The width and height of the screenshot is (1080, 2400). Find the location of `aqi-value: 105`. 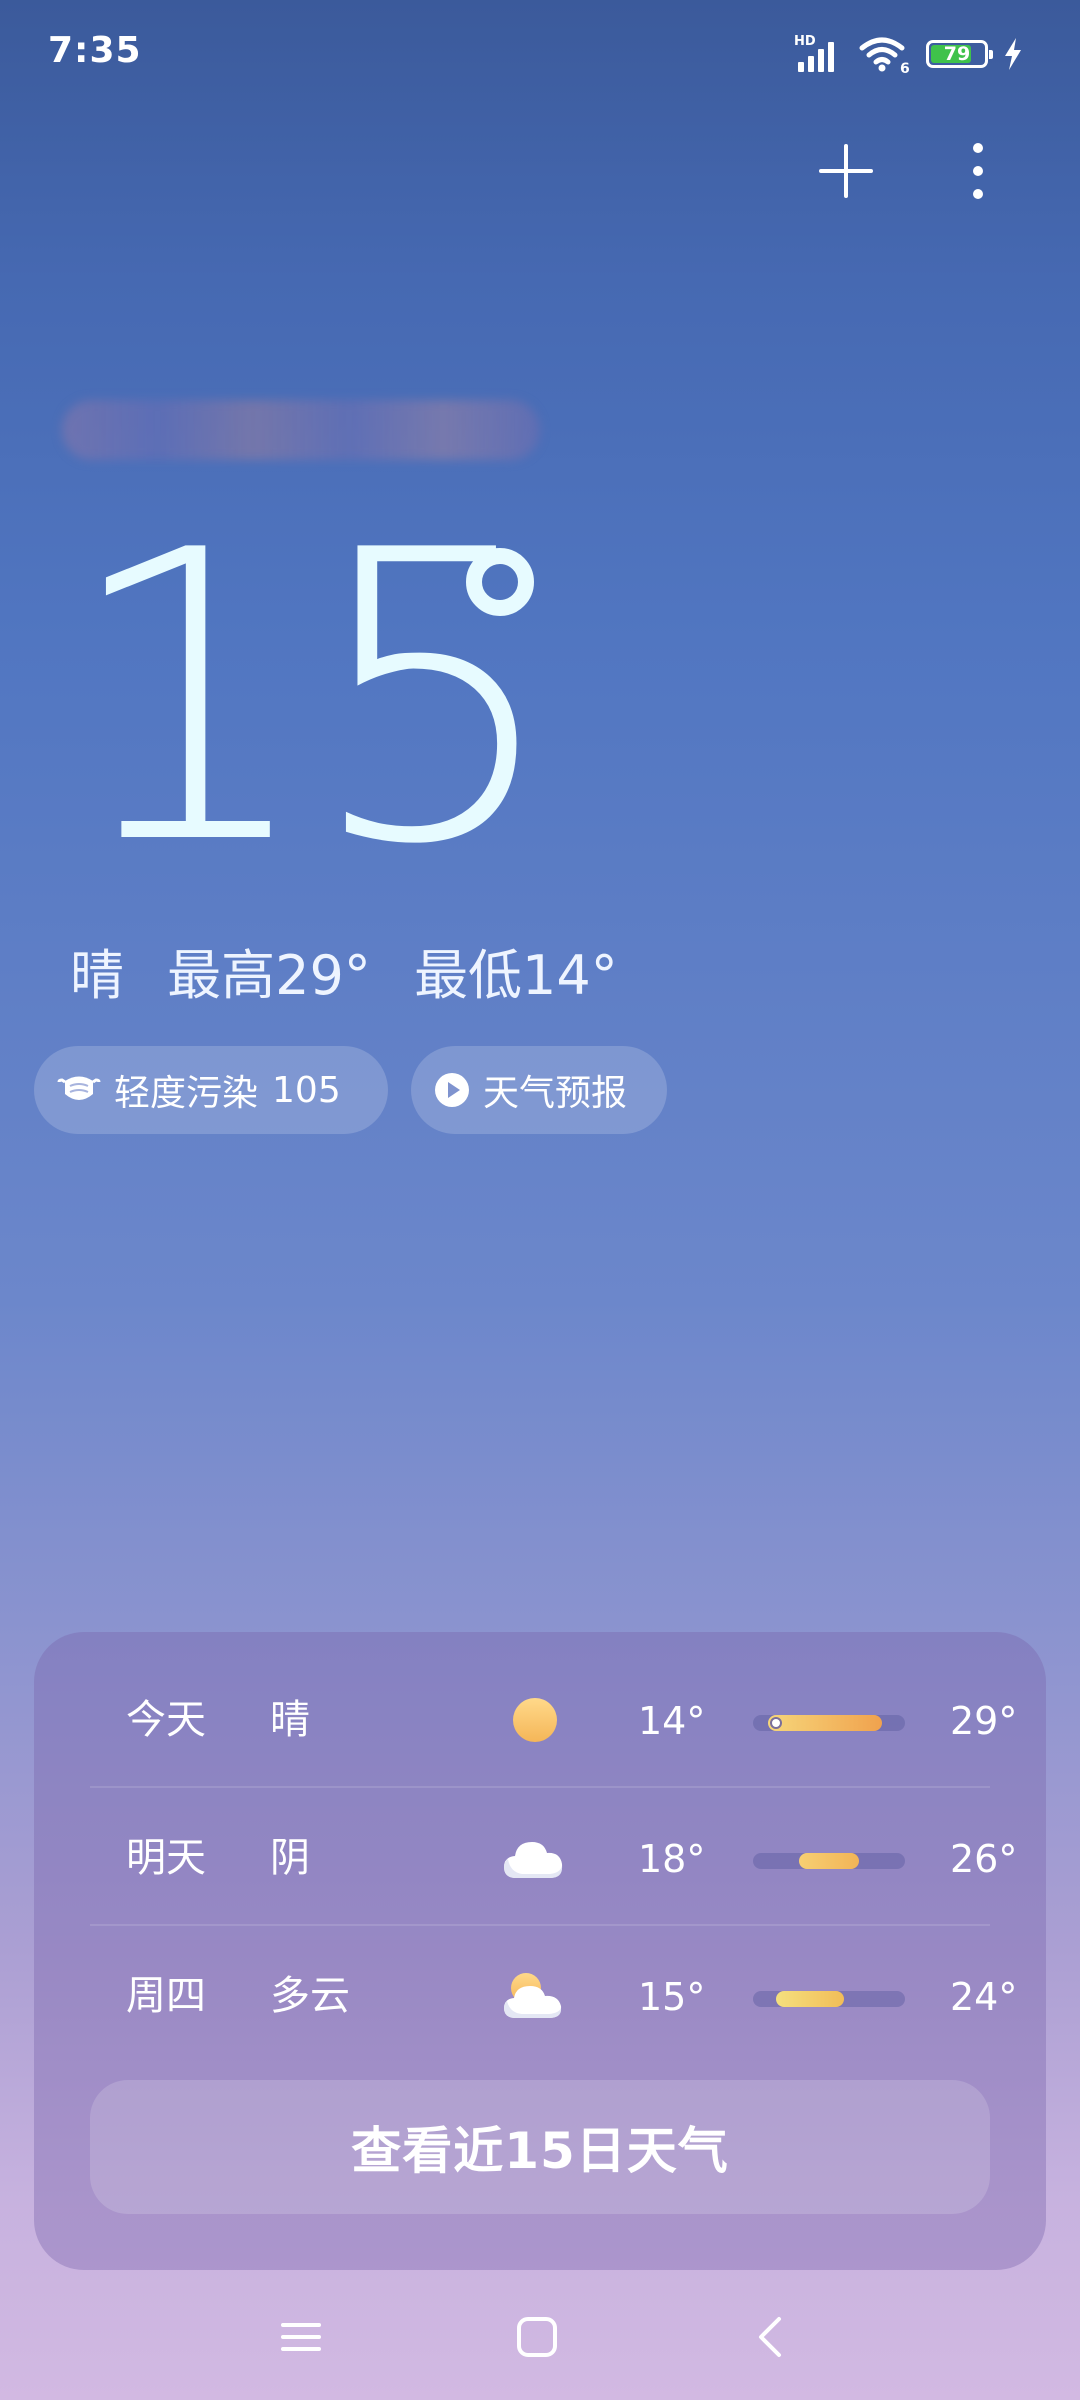

aqi-value: 105 is located at coordinates (306, 1090).